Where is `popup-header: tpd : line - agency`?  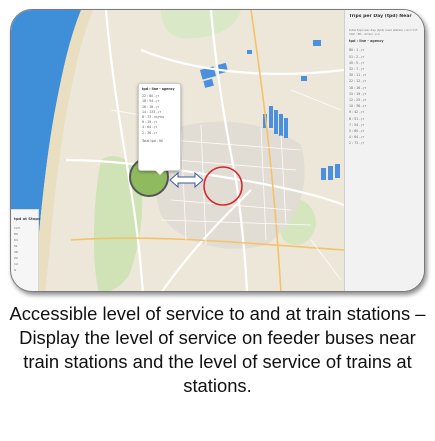
popup-header: tpd : line - agency is located at coordinates (158, 89).